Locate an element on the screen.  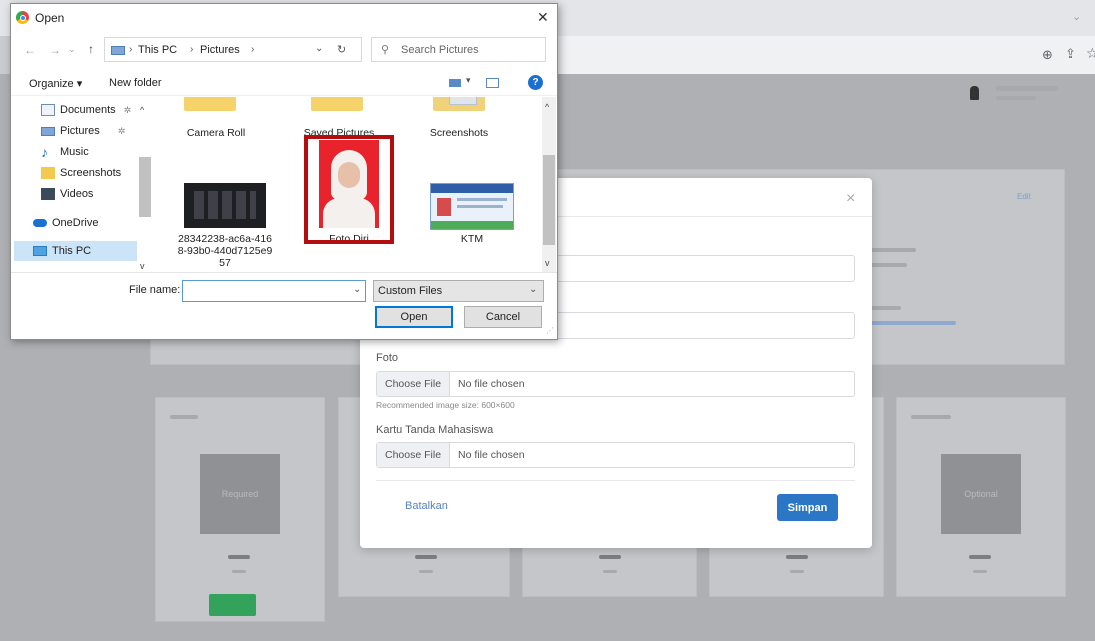
ktm-thumbnail is located at coordinates (472, 206).